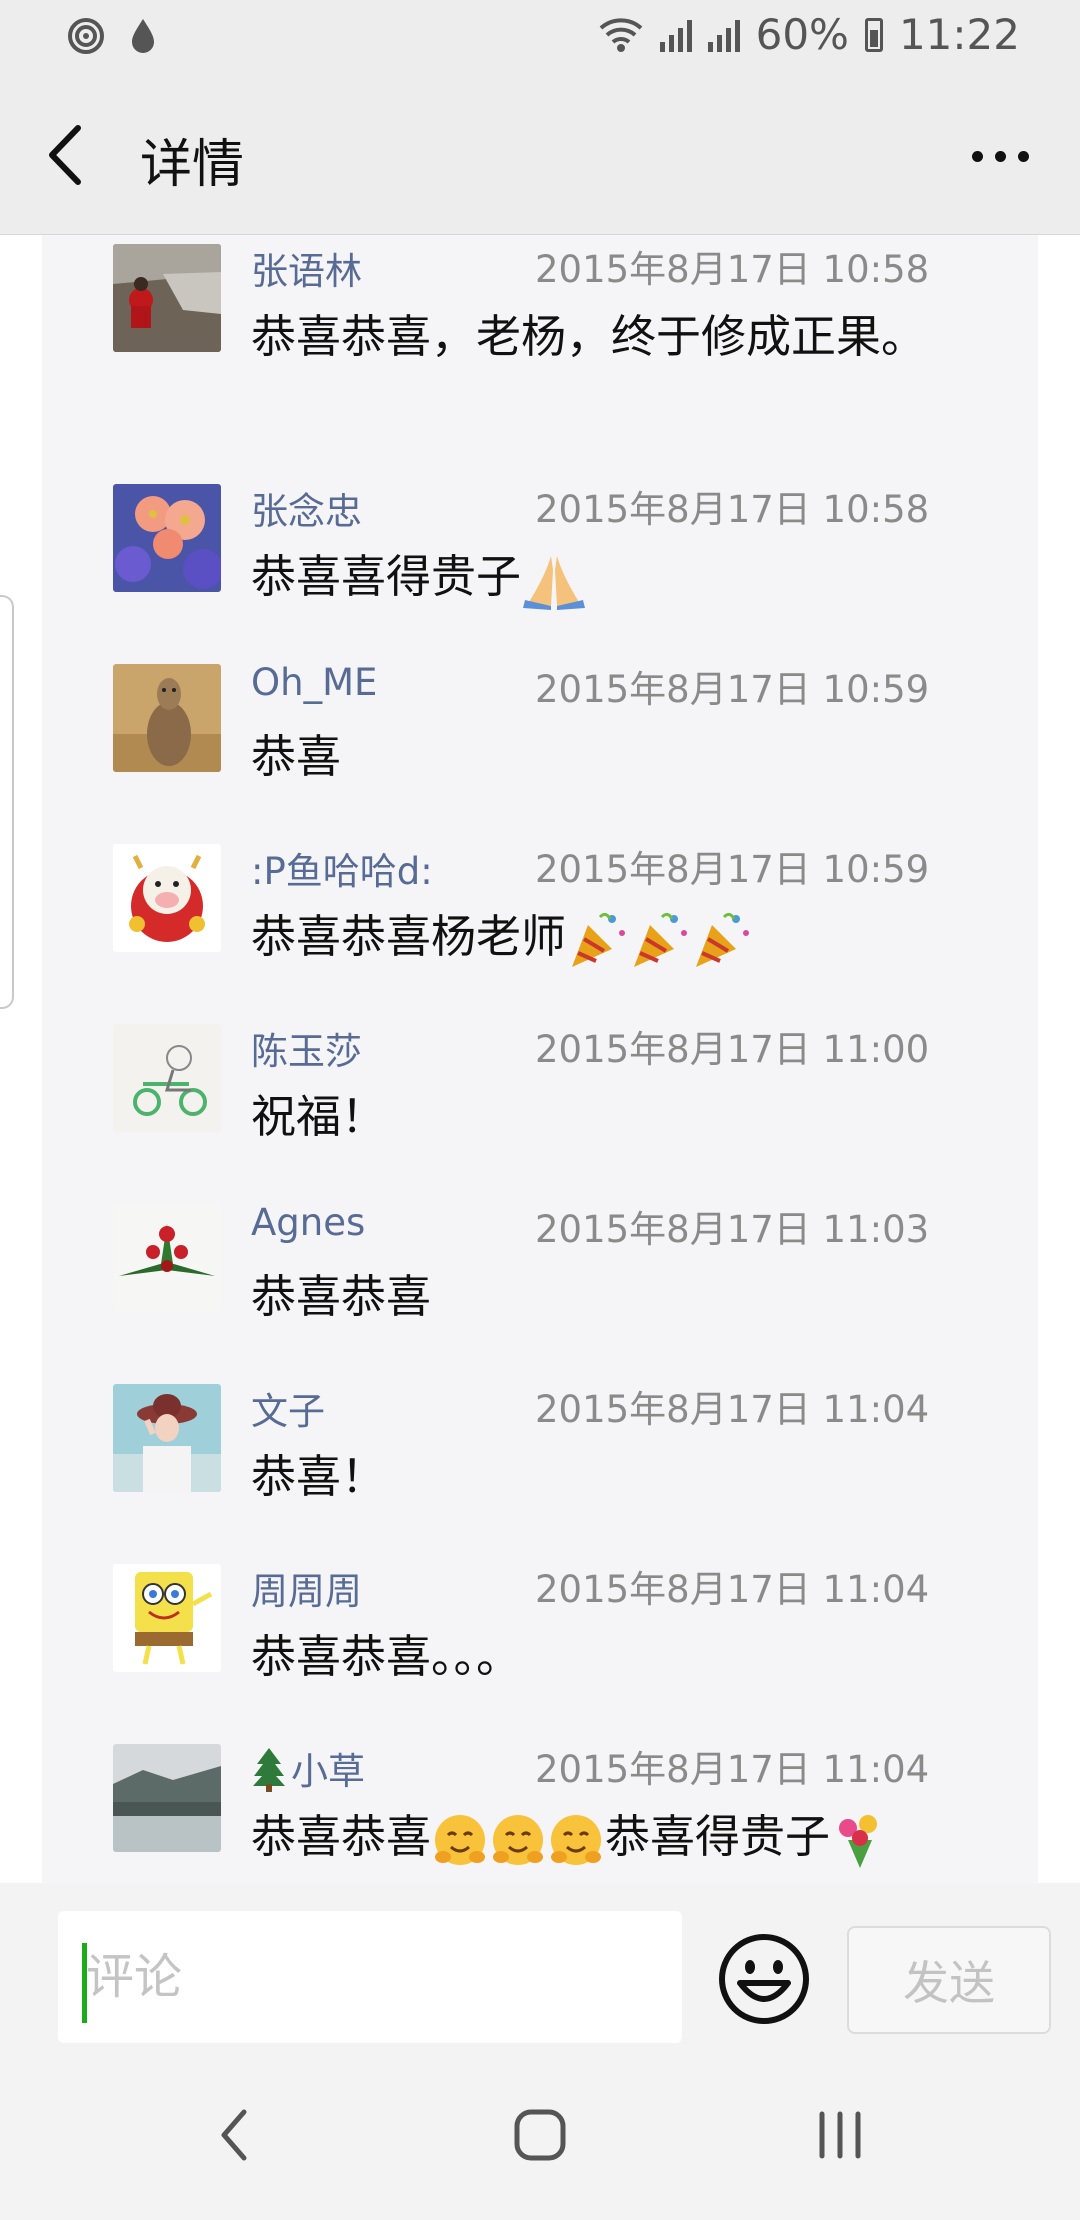 The height and width of the screenshot is (2220, 1080). What do you see at coordinates (84, 1983) in the screenshot?
I see `text-cursor` at bounding box center [84, 1983].